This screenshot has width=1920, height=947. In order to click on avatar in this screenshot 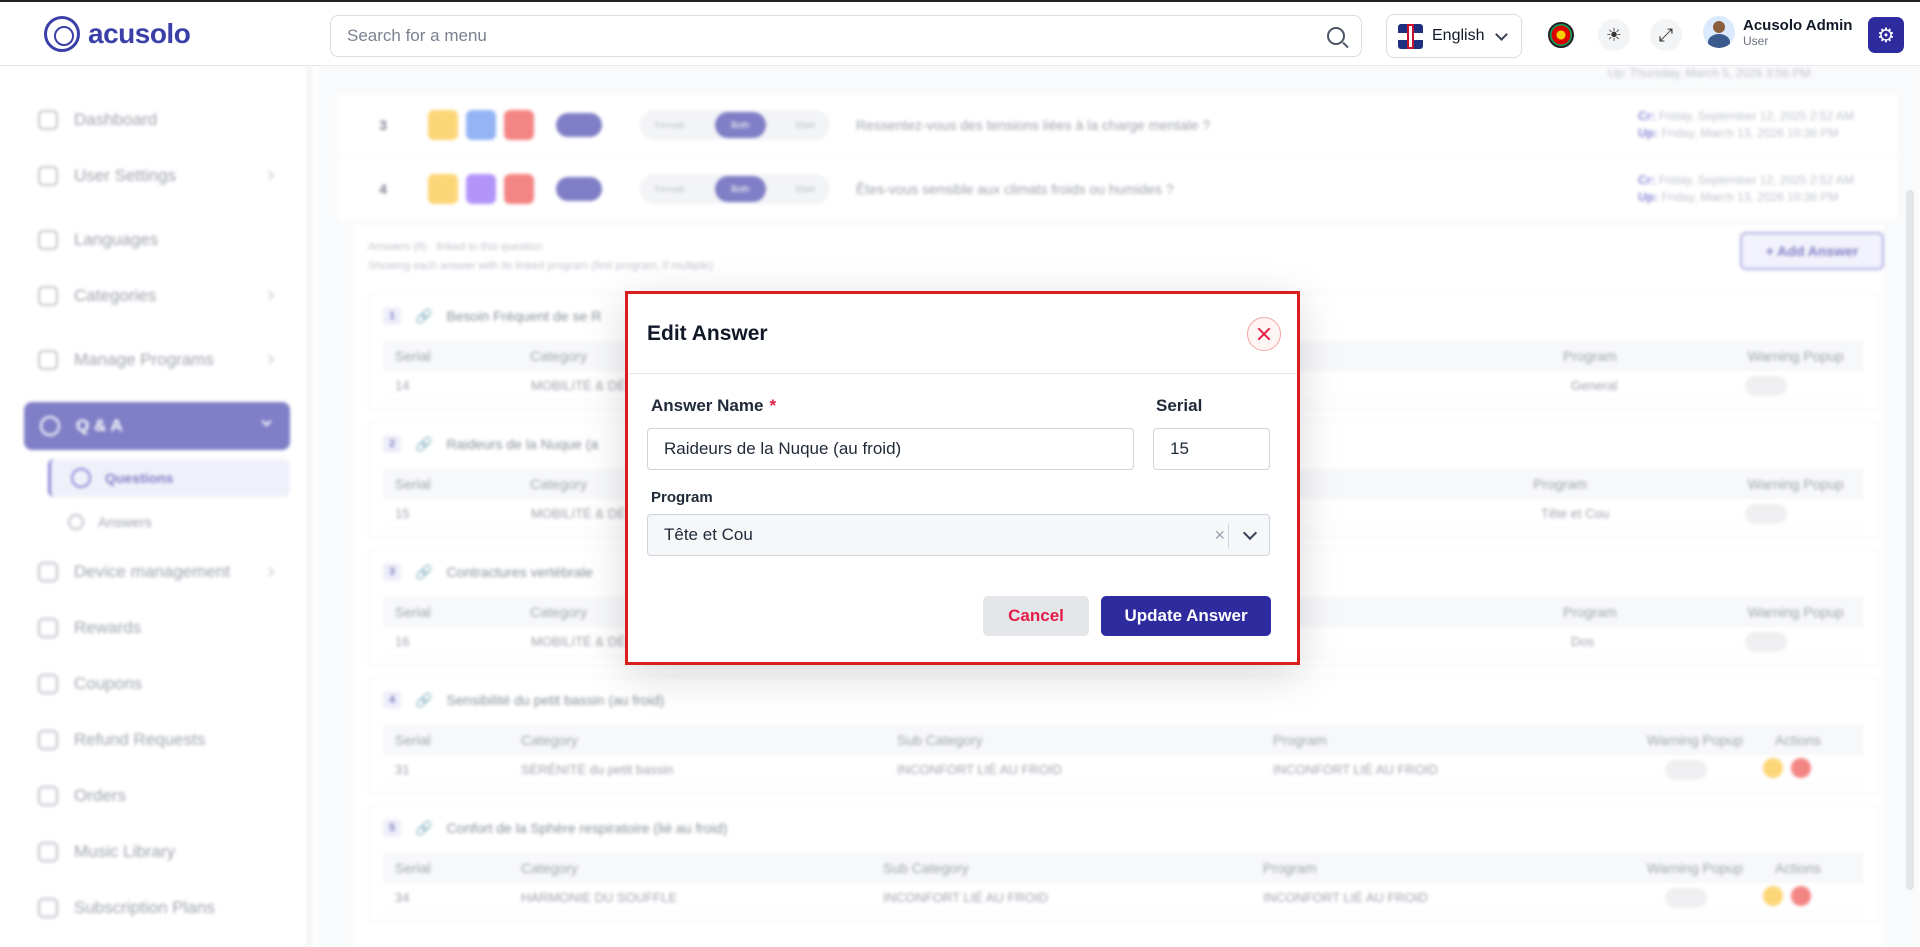, I will do `click(1719, 32)`.